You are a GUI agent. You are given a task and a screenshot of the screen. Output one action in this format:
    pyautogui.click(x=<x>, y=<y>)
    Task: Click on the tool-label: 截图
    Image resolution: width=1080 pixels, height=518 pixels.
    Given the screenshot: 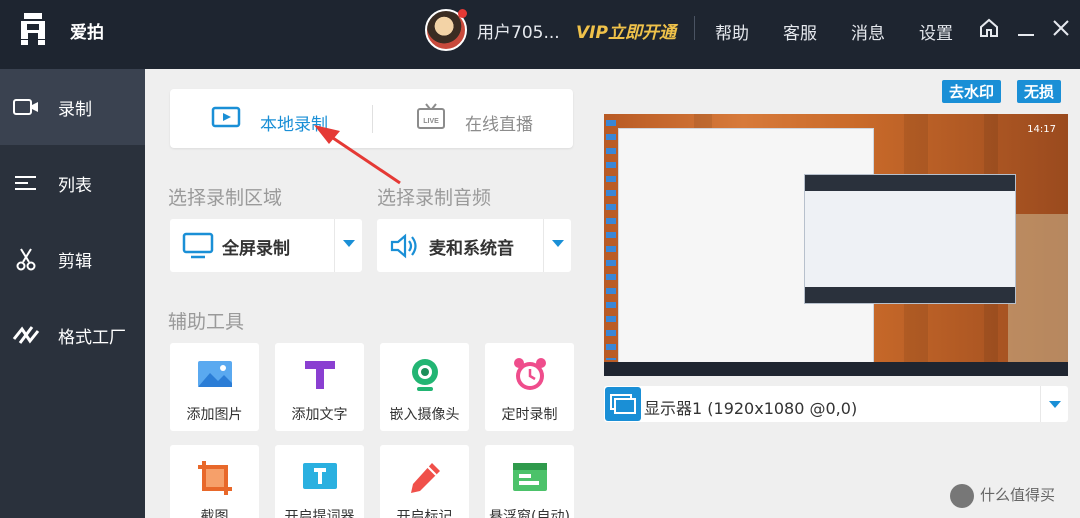 What is the action you would take?
    pyautogui.click(x=214, y=513)
    